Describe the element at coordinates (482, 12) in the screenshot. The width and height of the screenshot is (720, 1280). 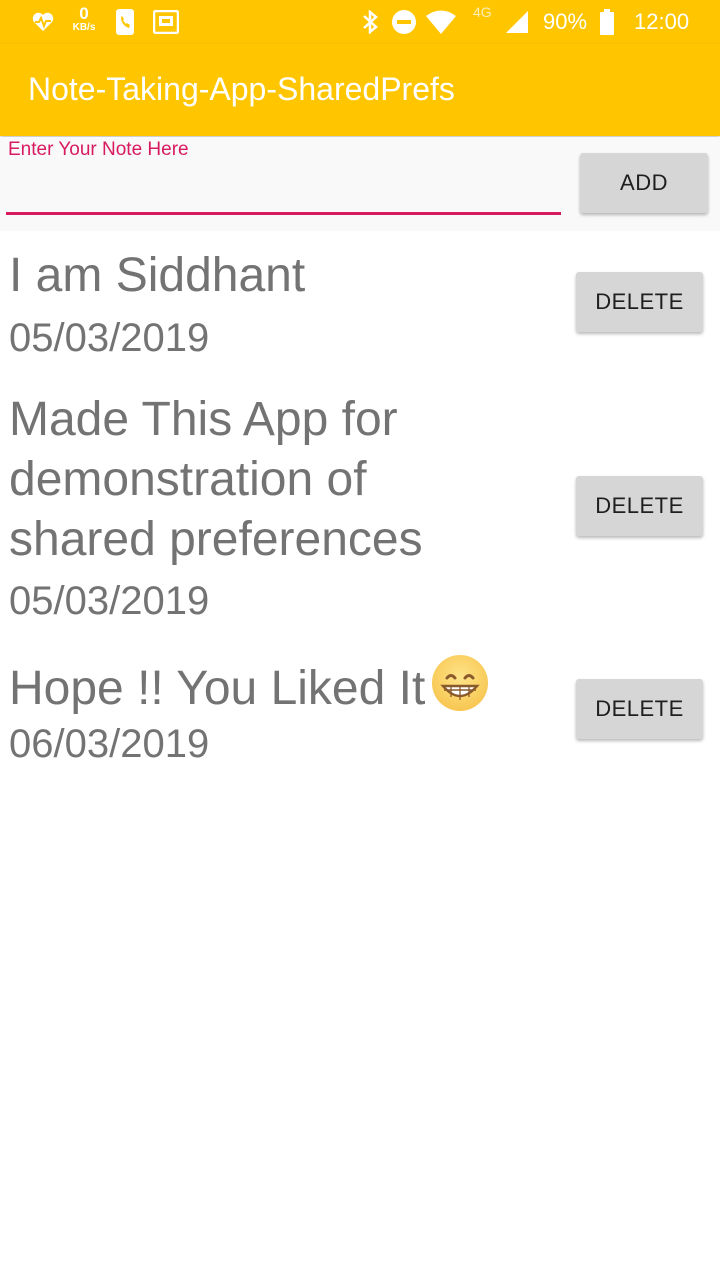
I see `network-type: 4G` at that location.